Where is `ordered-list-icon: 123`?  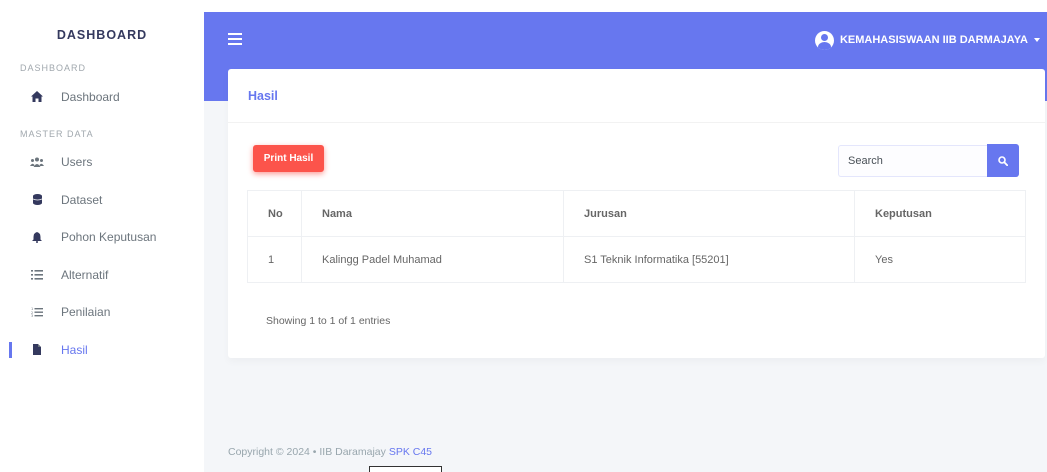
ordered-list-icon: 123 is located at coordinates (37, 312).